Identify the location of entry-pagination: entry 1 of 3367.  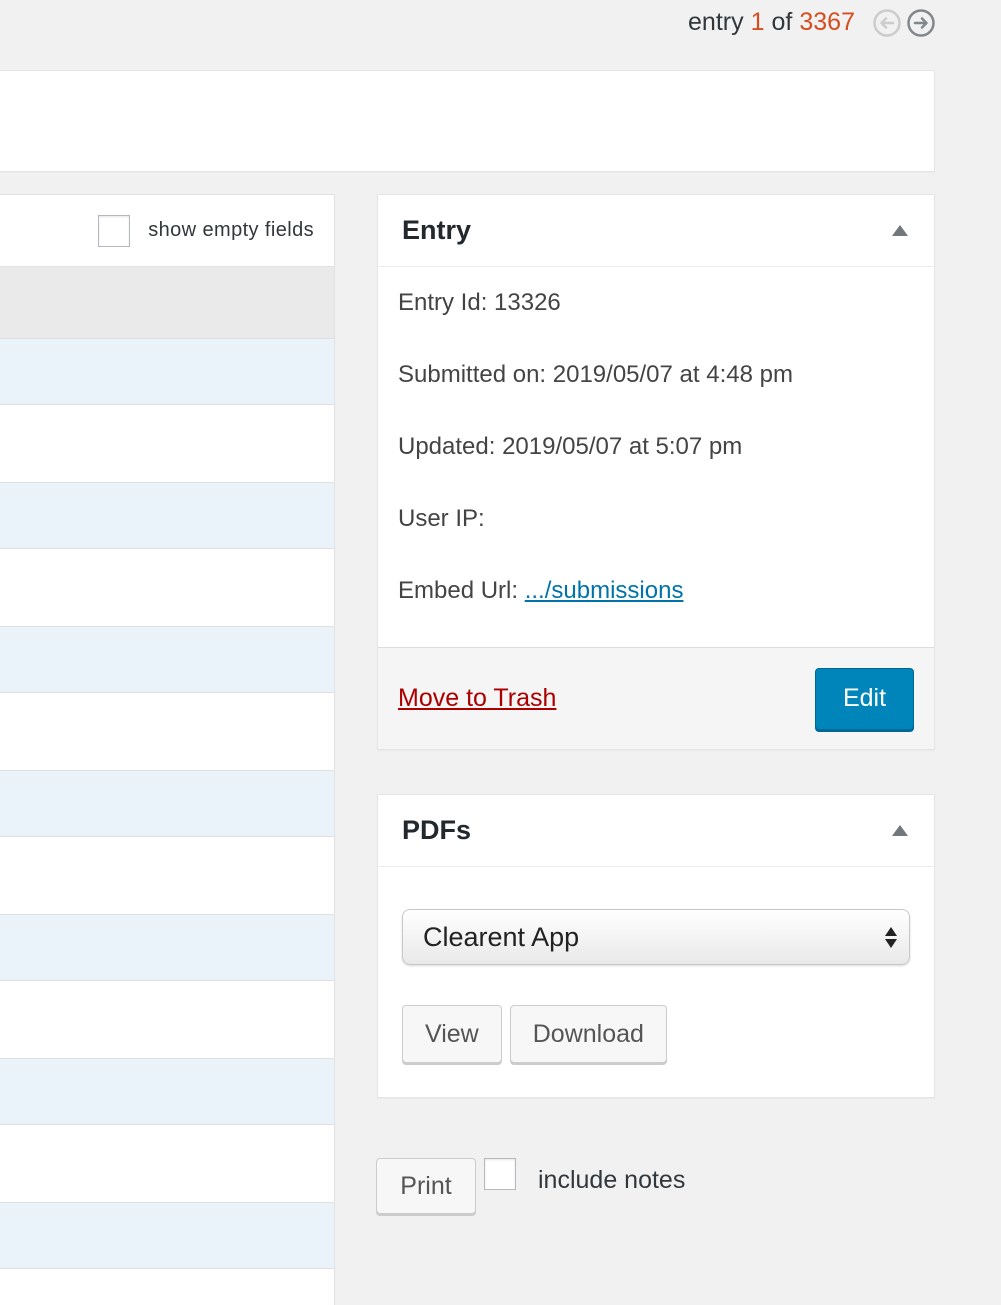
(811, 22).